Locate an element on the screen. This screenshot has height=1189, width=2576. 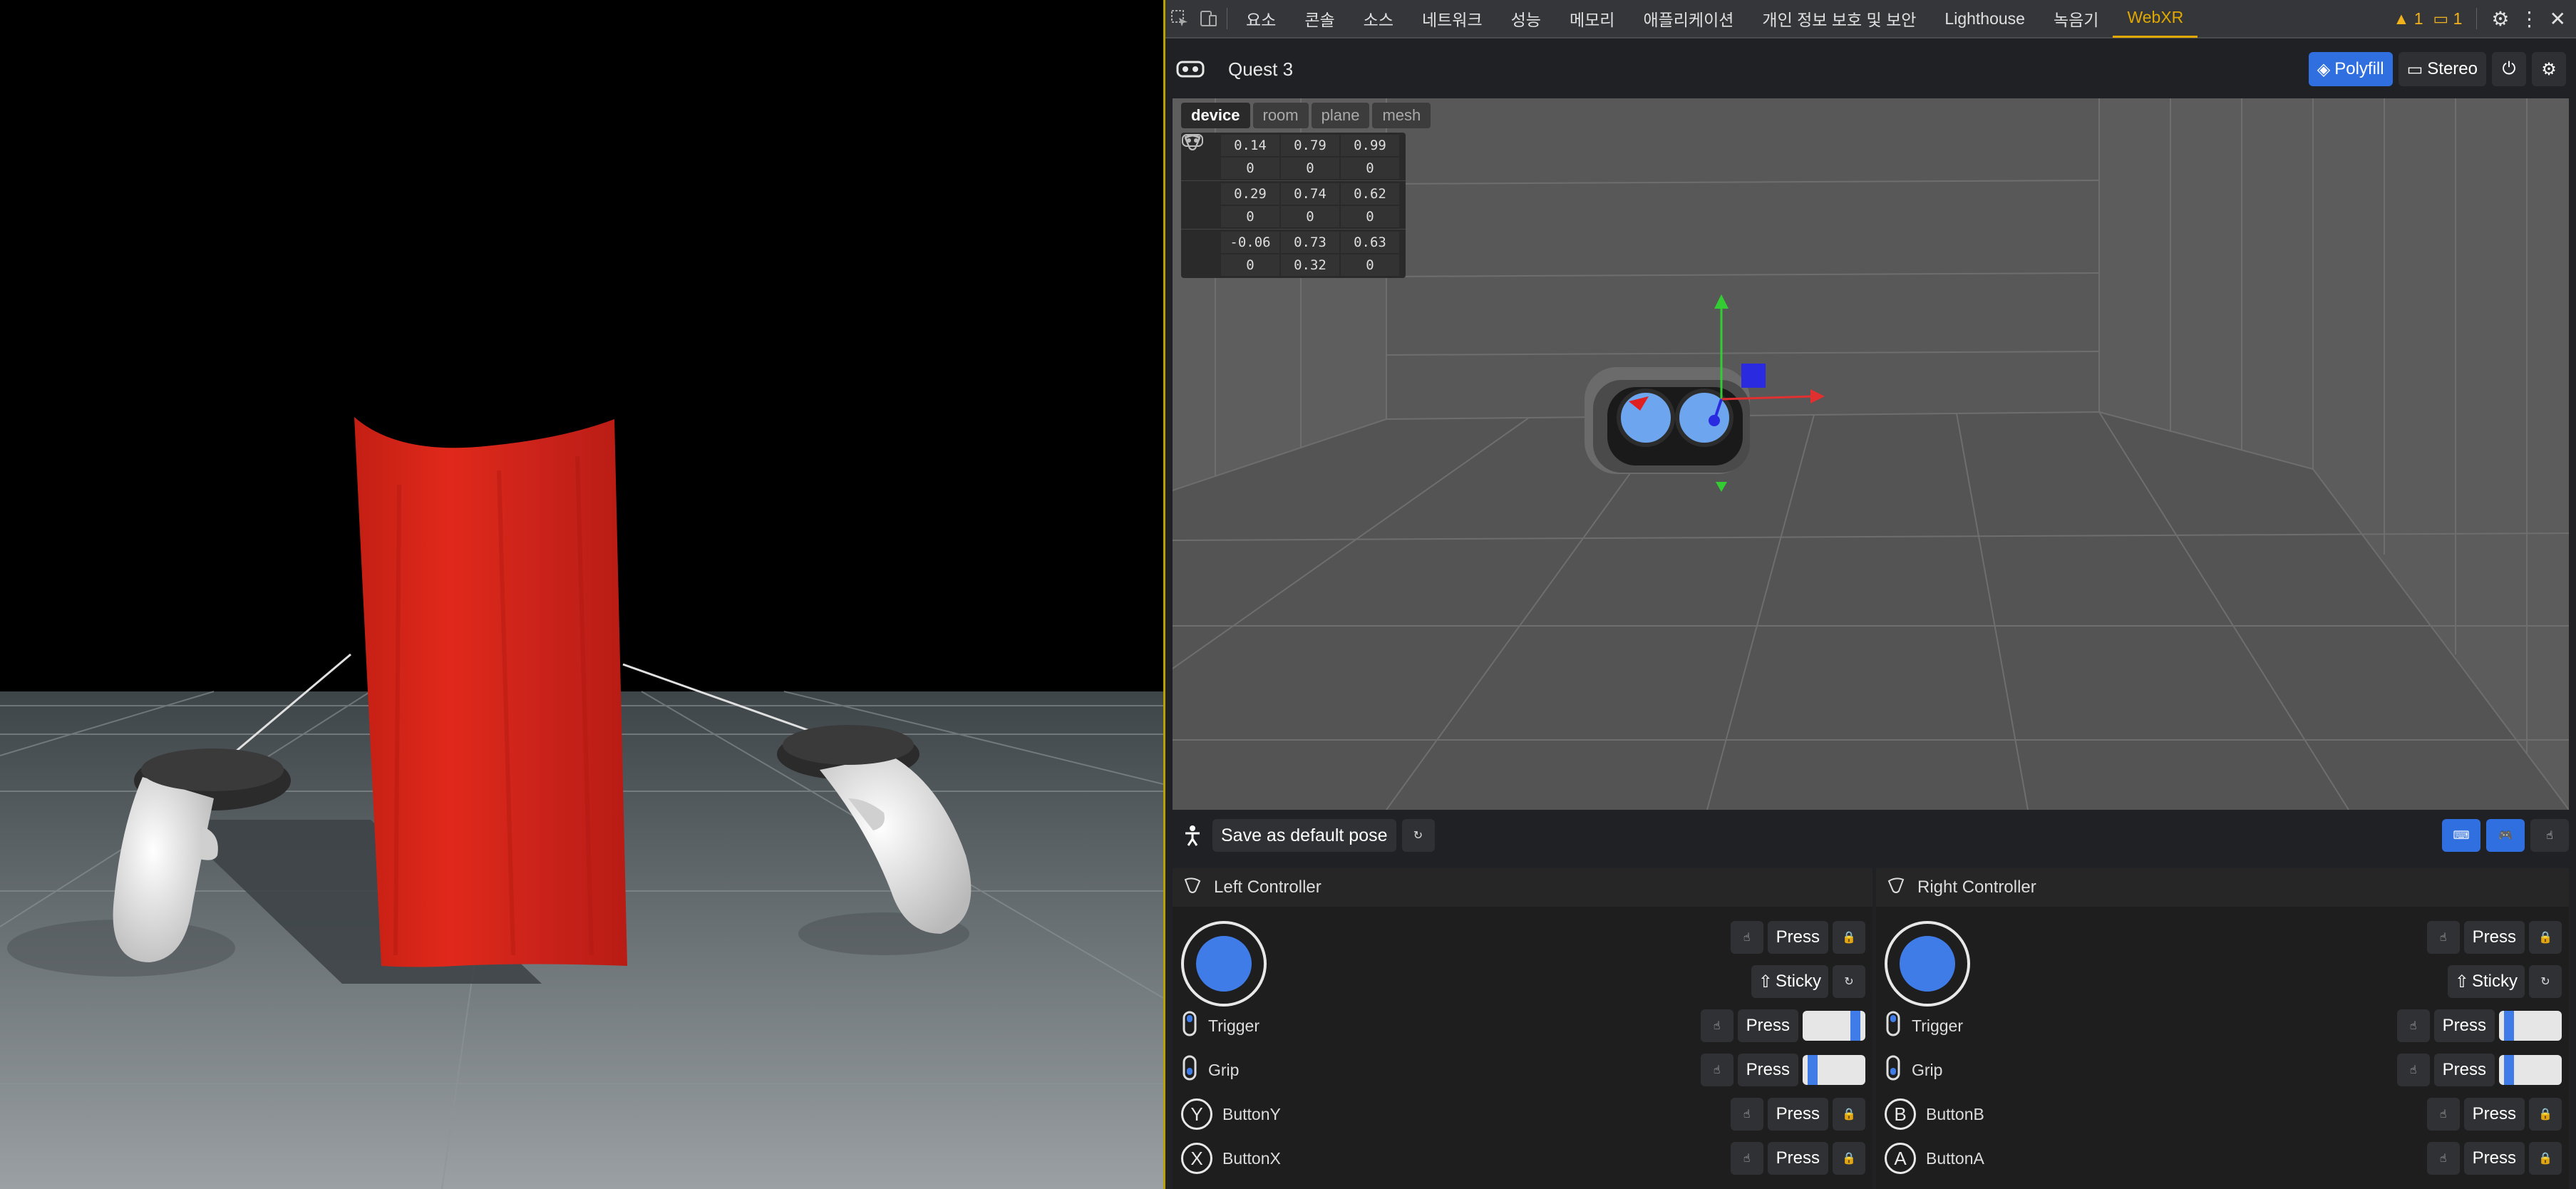
device-toolbar-icon is located at coordinates (1208, 19).